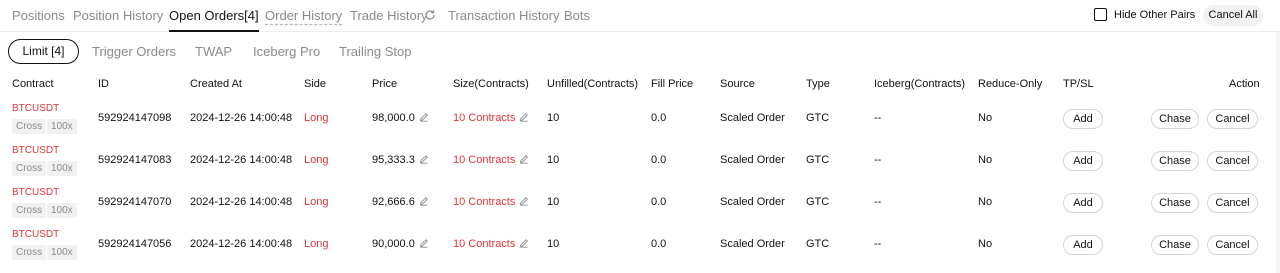 This screenshot has height=273, width=1280. Describe the element at coordinates (375, 51) in the screenshot. I see `subtab-trailing-stop: Trailing Stop` at that location.